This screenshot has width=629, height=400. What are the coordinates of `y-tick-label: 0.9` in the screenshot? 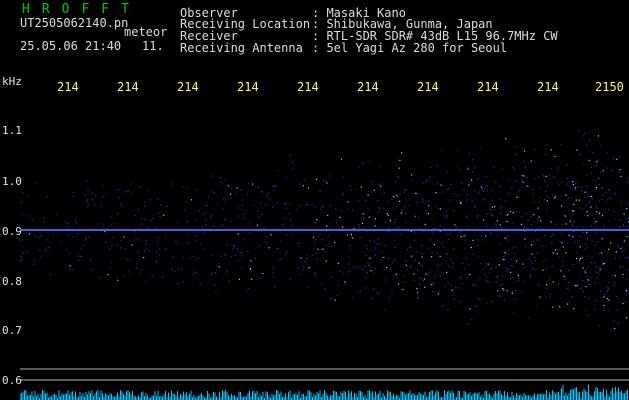 It's located at (12, 231).